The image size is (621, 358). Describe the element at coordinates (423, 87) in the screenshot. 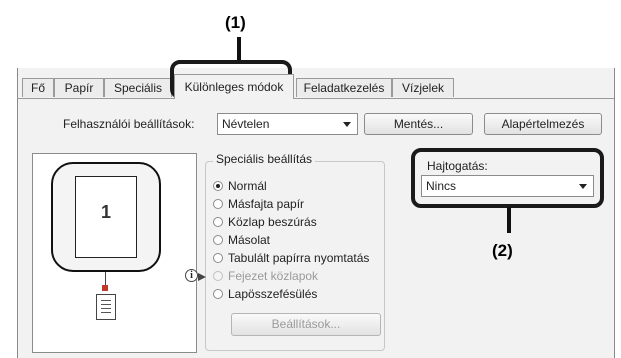

I see `tab-watermarks: Vízjelek` at that location.